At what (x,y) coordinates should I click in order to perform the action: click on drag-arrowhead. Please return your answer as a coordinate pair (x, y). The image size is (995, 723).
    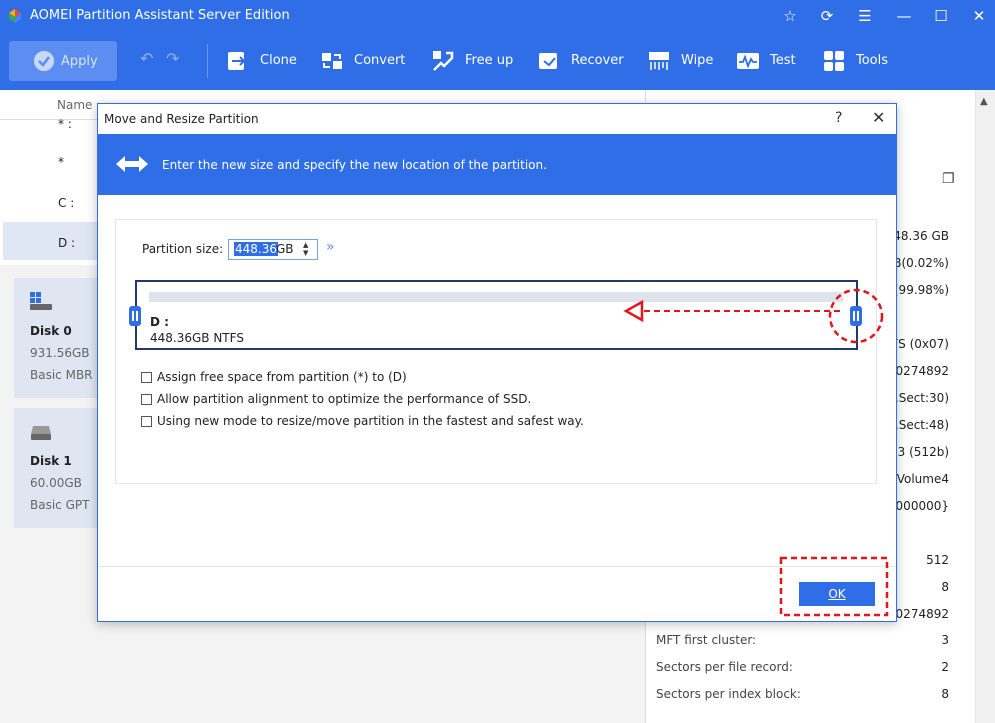
    Looking at the image, I should click on (633, 311).